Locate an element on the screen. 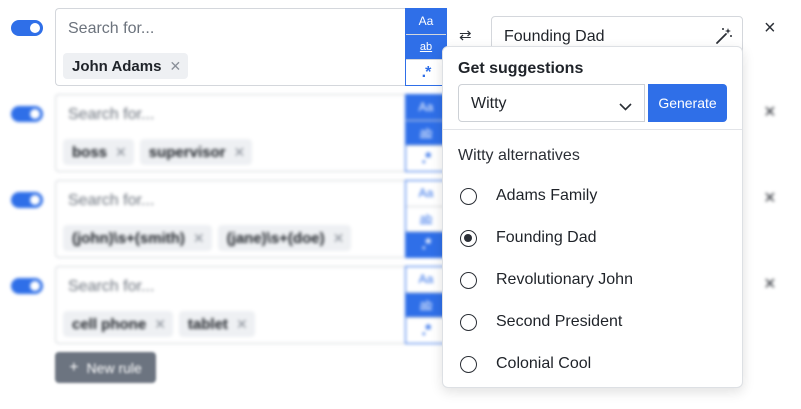  rule-3-enable-toggle is located at coordinates (27, 200).